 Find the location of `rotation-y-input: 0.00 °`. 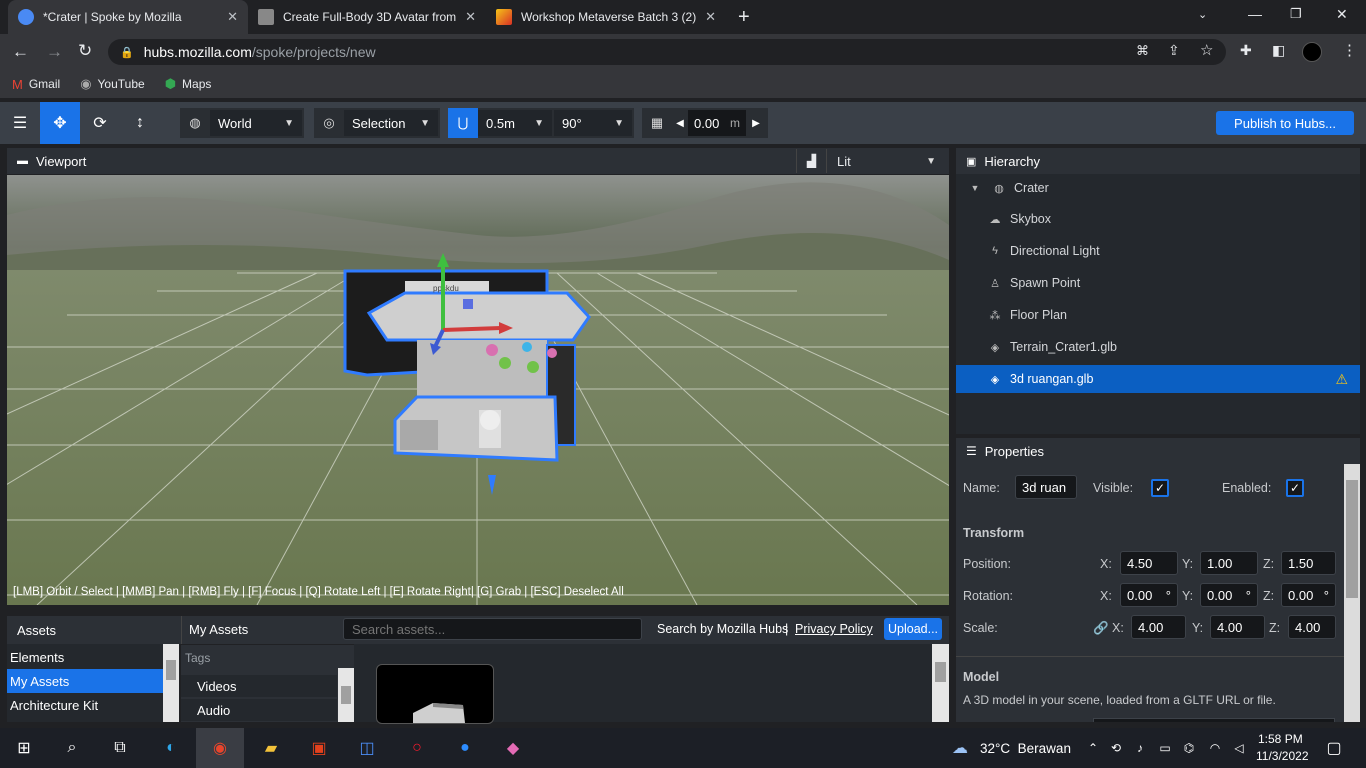

rotation-y-input: 0.00 ° is located at coordinates (1229, 595).